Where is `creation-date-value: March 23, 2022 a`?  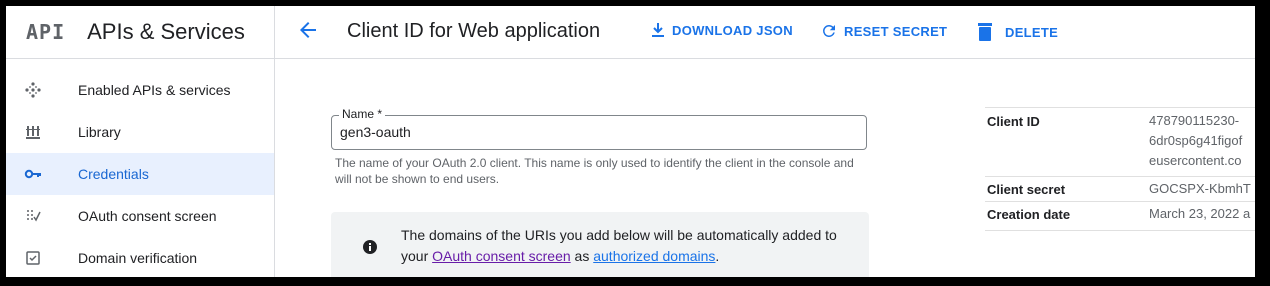
creation-date-value: March 23, 2022 a is located at coordinates (1200, 213).